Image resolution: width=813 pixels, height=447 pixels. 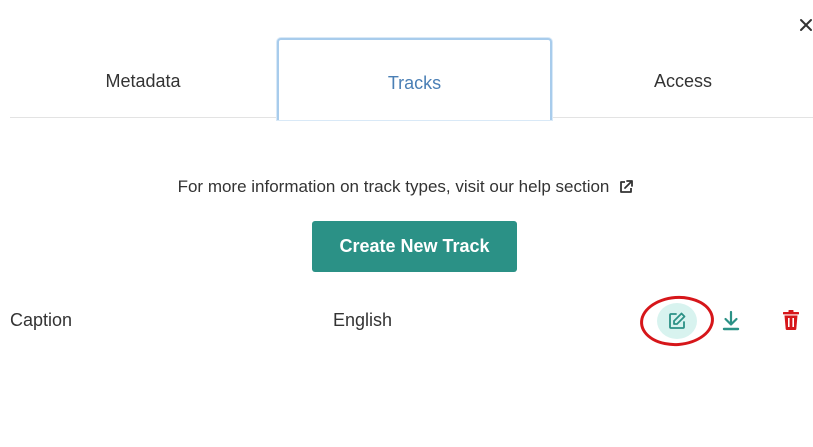 I want to click on close-button, so click(x=805, y=25).